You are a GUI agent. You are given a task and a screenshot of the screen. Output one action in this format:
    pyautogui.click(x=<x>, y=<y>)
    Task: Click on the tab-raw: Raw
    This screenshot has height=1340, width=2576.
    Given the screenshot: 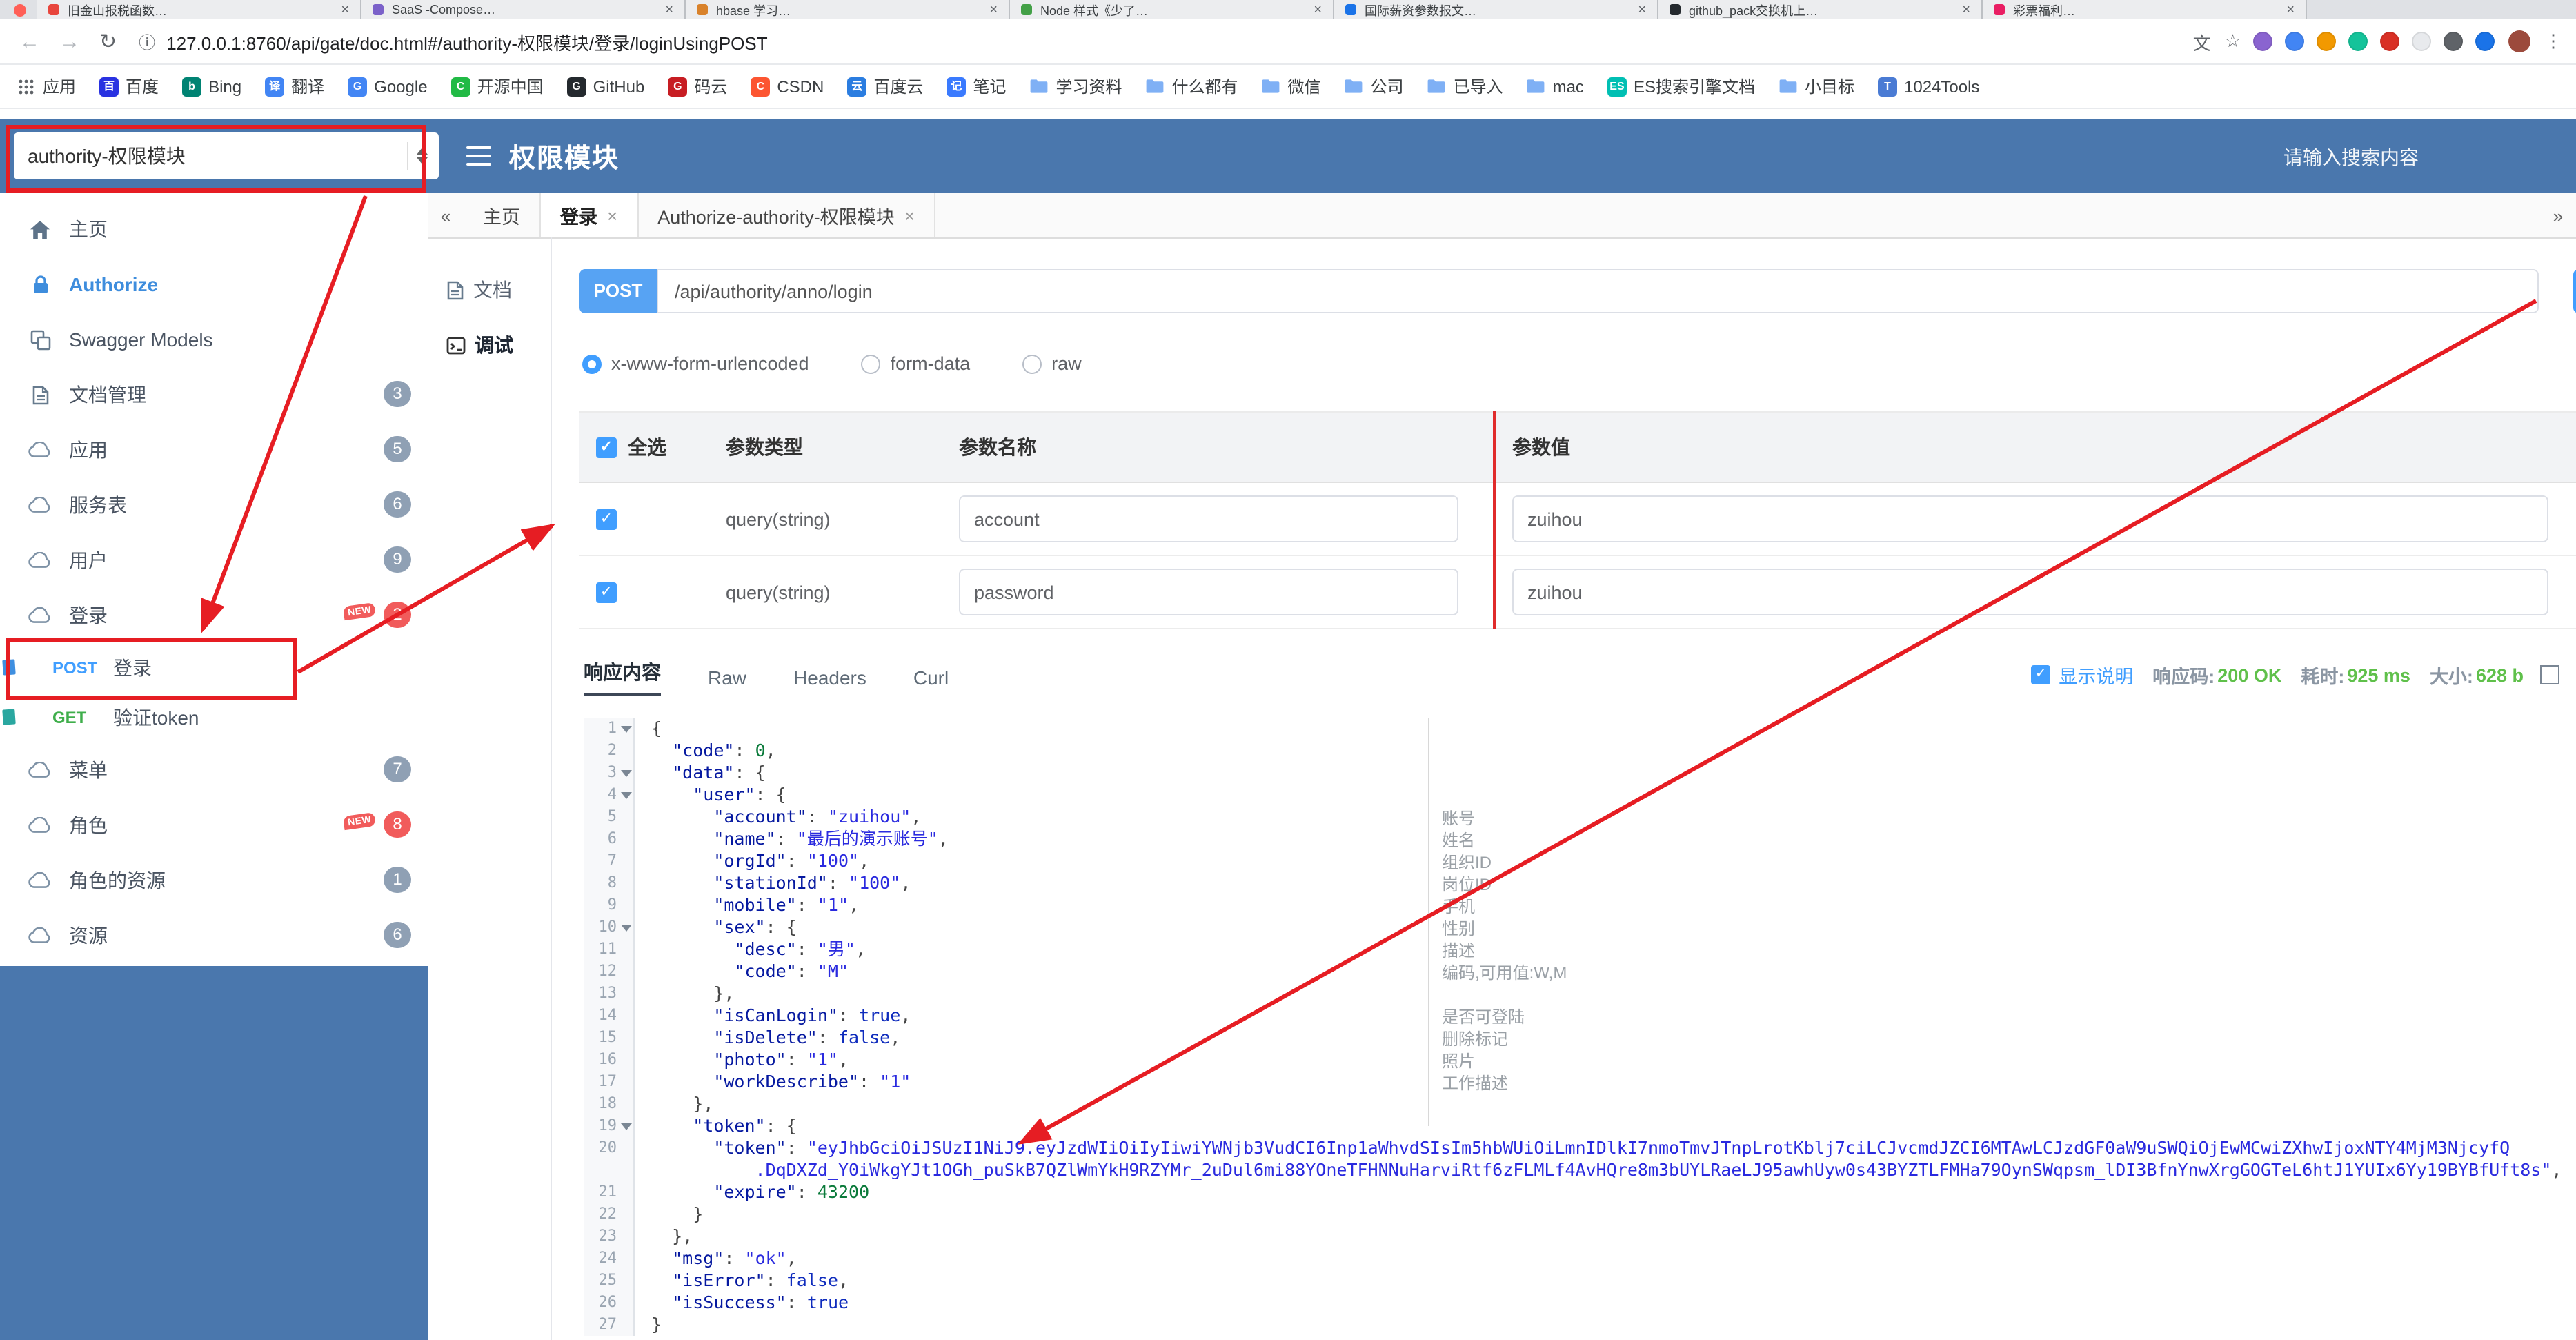 What is the action you would take?
    pyautogui.click(x=727, y=681)
    